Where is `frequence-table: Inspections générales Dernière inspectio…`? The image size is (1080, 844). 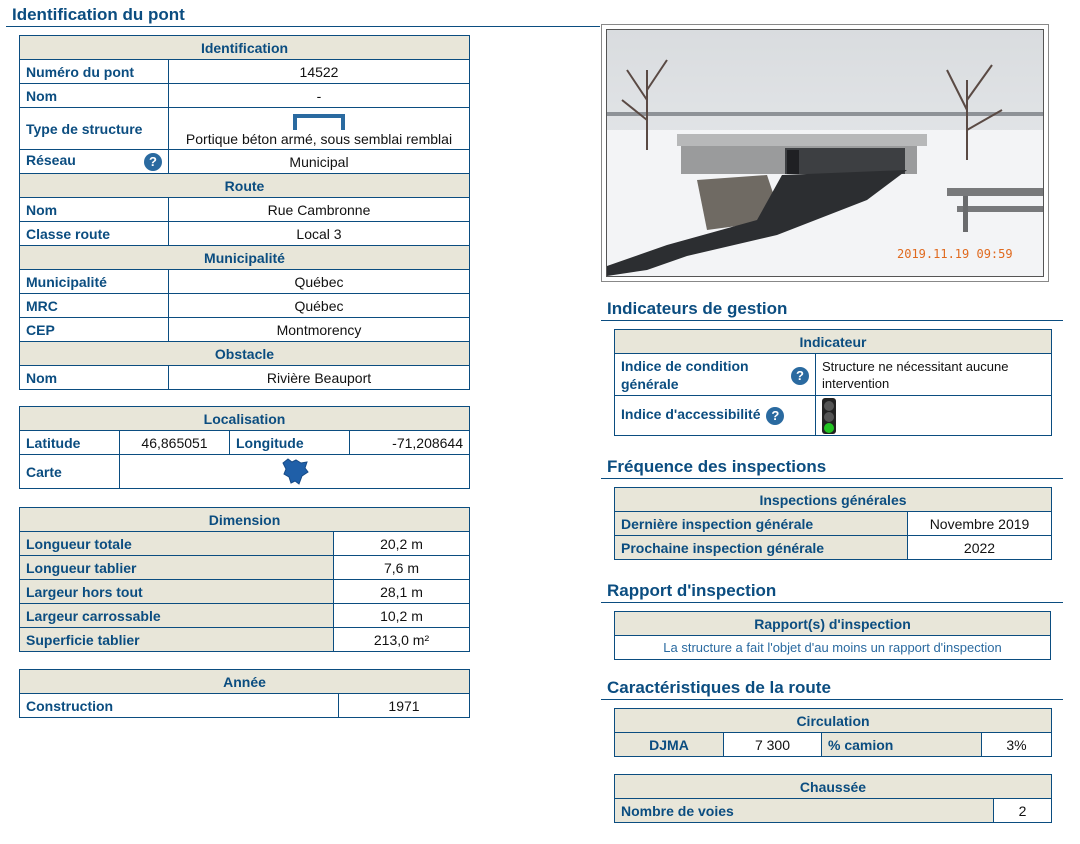
frequence-table: Inspections générales Dernière inspectio… is located at coordinates (833, 523).